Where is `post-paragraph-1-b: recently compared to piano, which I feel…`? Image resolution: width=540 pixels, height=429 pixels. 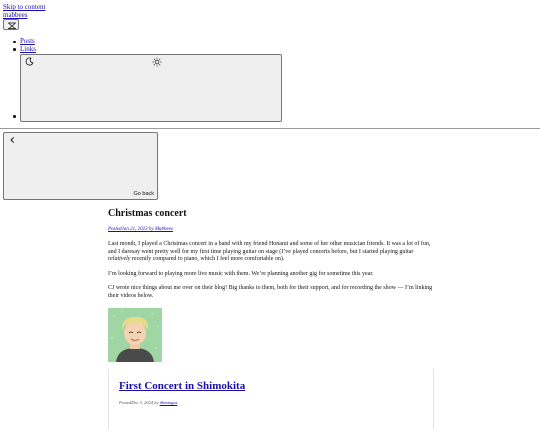 post-paragraph-1-b: recently compared to piano, which I feel… is located at coordinates (207, 259).